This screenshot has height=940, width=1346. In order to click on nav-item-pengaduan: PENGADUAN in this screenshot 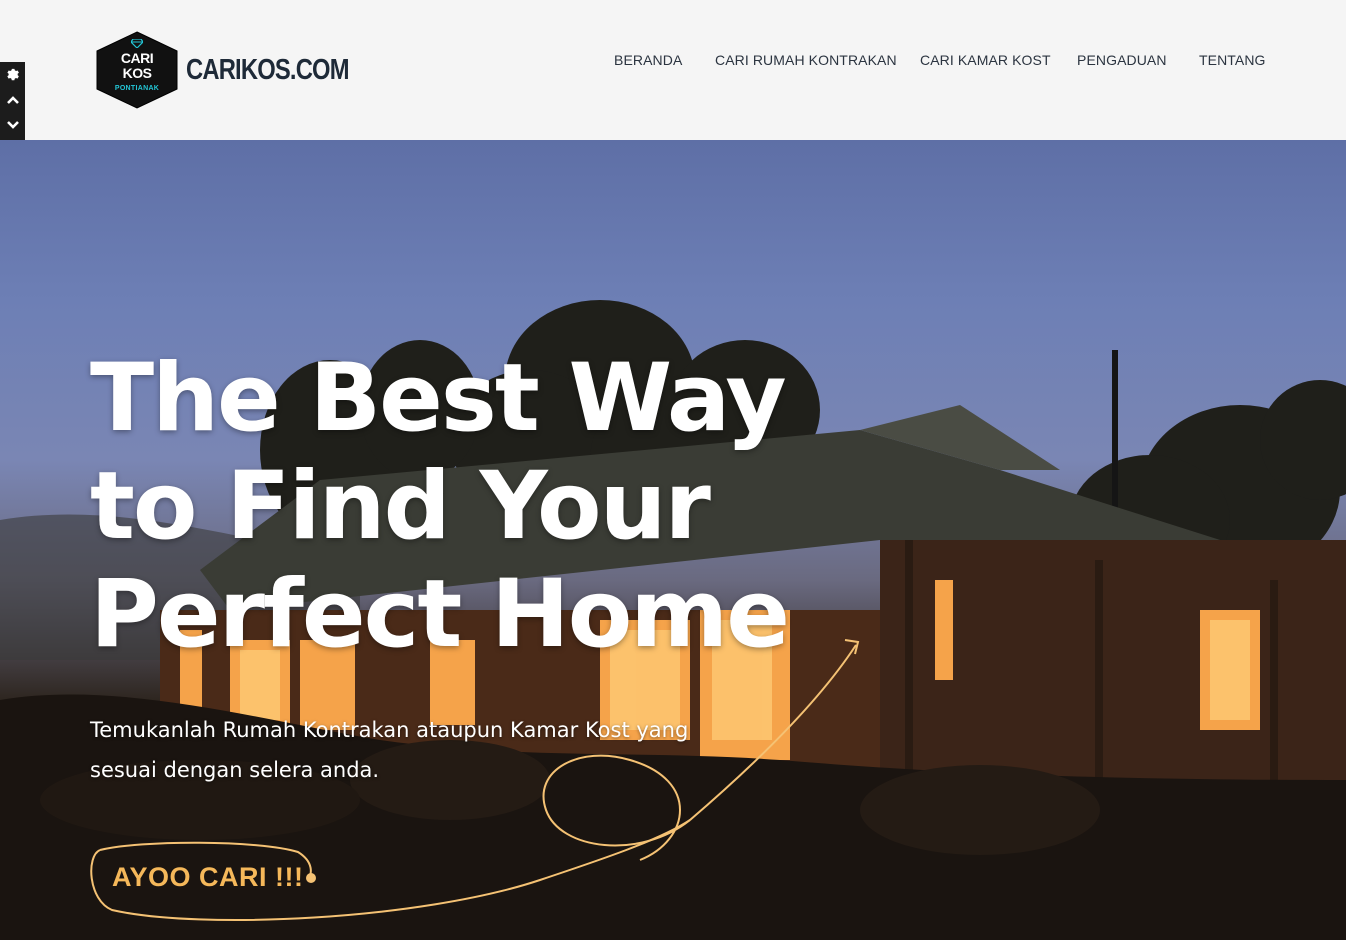, I will do `click(1122, 60)`.